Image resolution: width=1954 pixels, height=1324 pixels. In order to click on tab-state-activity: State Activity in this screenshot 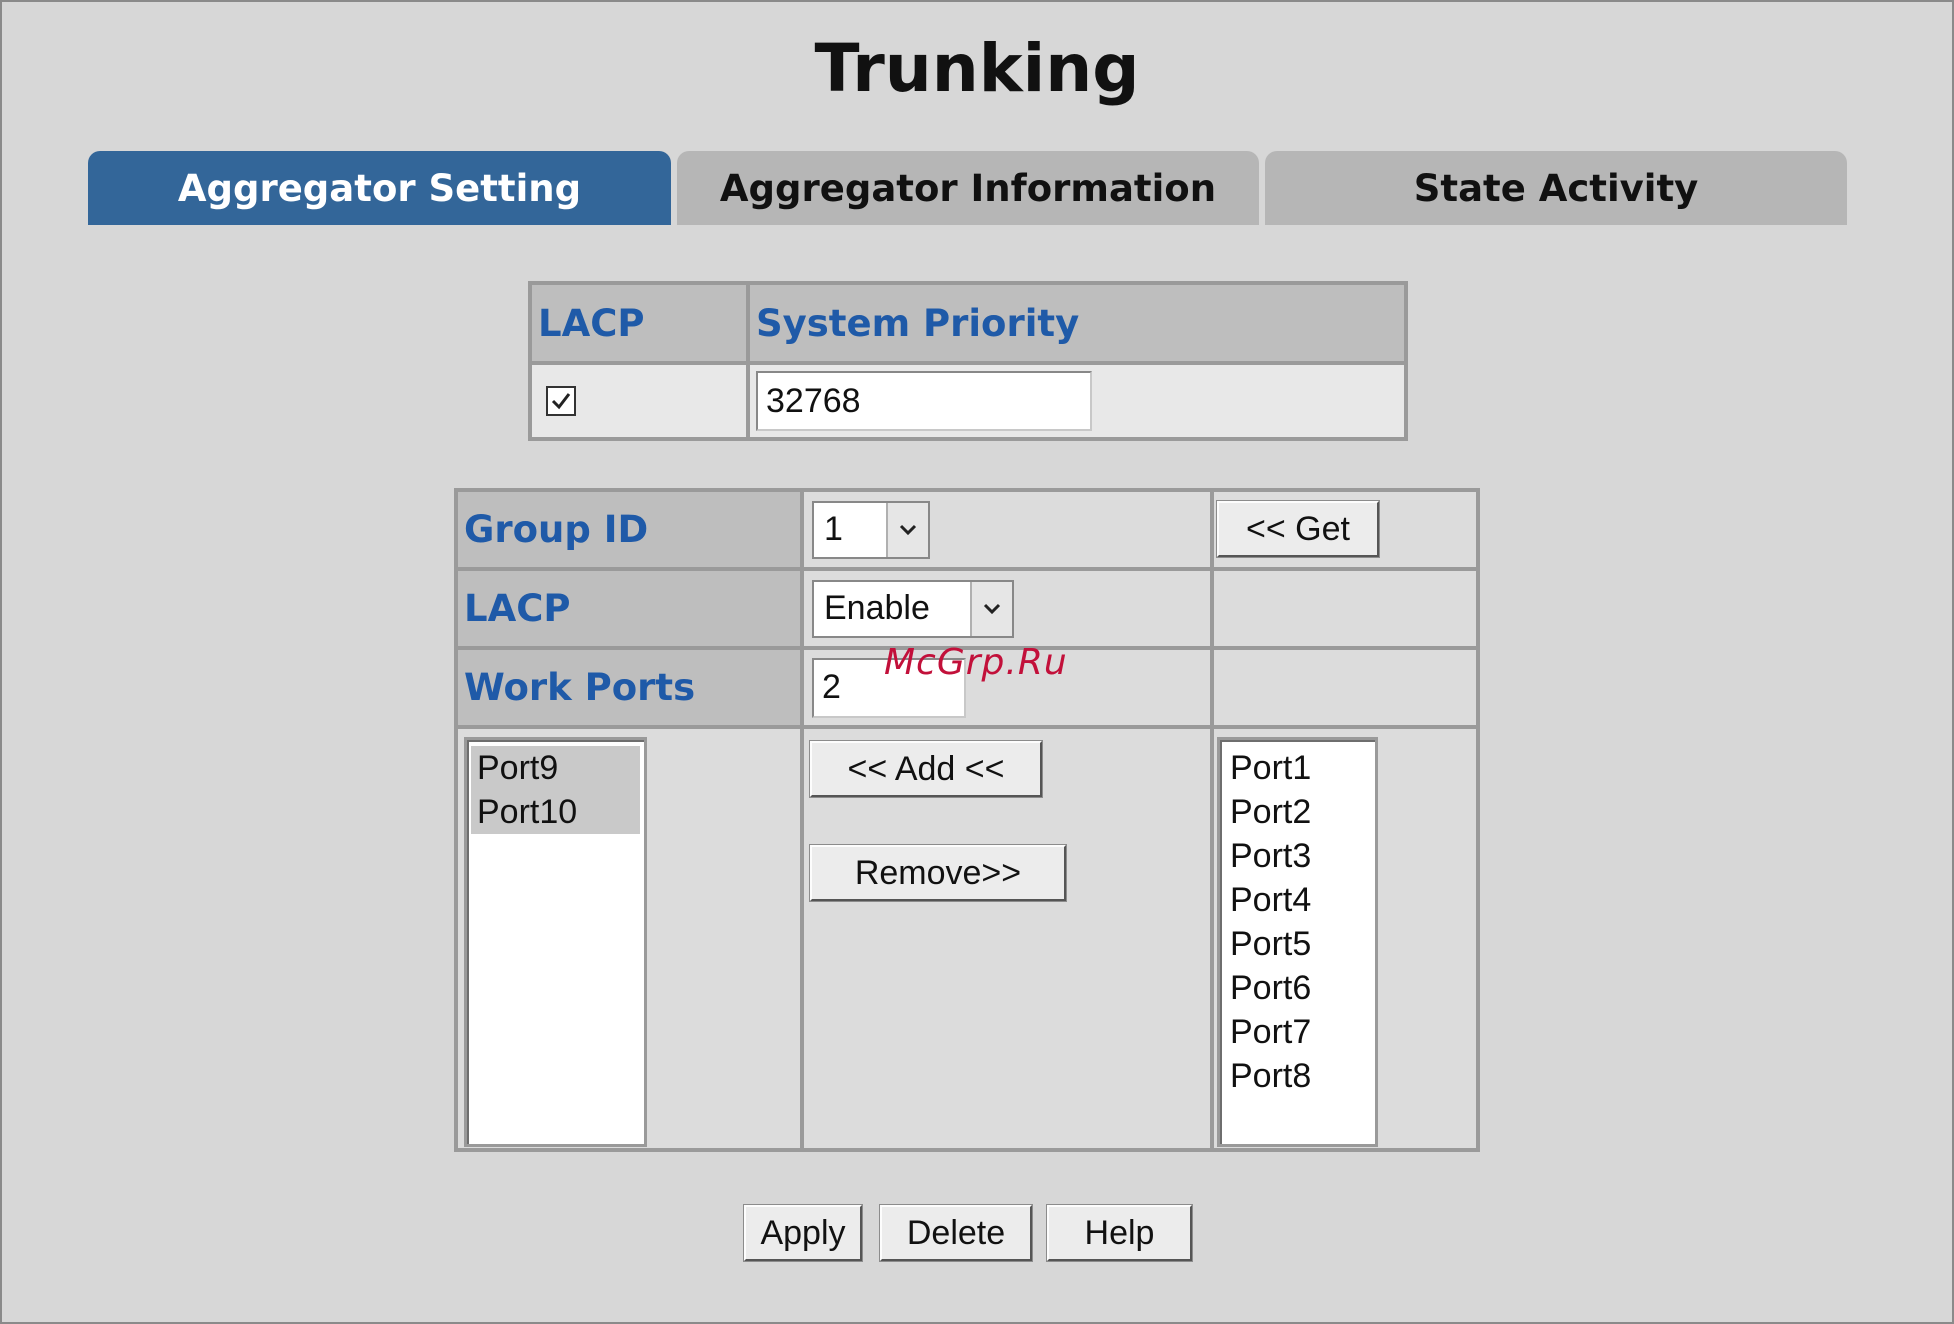, I will do `click(1556, 188)`.